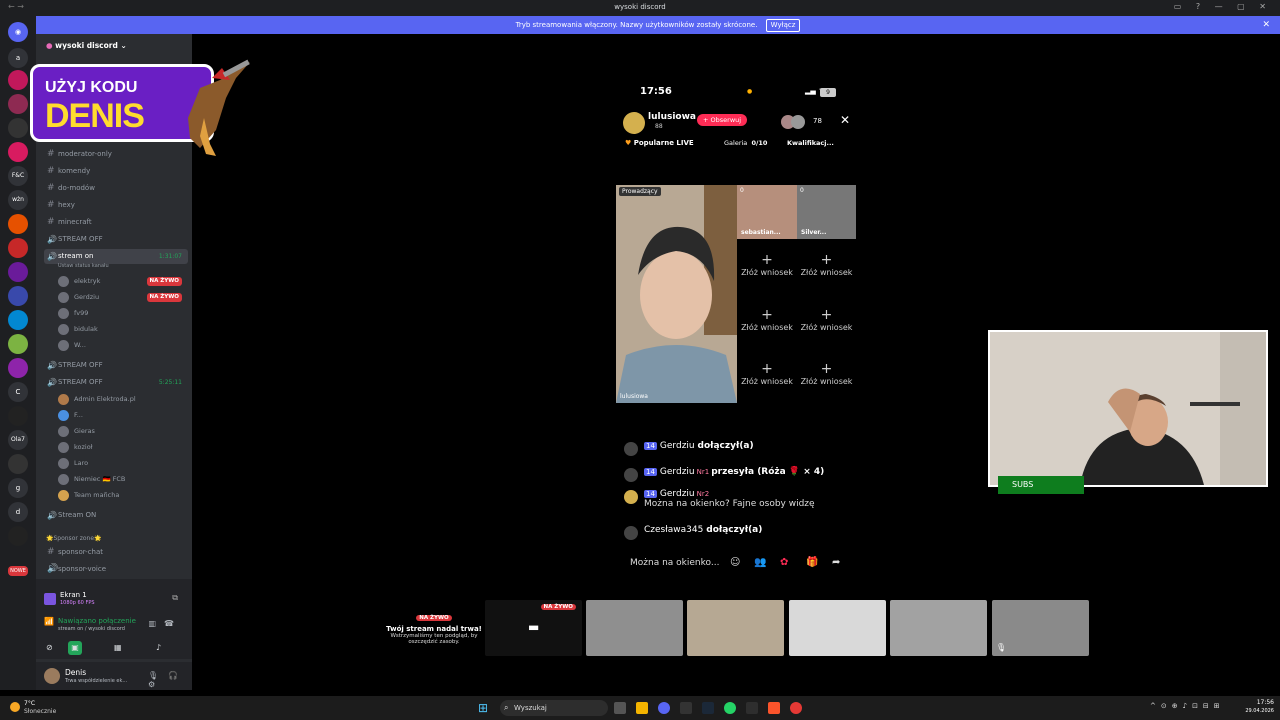 The image size is (1280, 720). Describe the element at coordinates (118, 647) in the screenshot. I see `activities-icon: ▦` at that location.